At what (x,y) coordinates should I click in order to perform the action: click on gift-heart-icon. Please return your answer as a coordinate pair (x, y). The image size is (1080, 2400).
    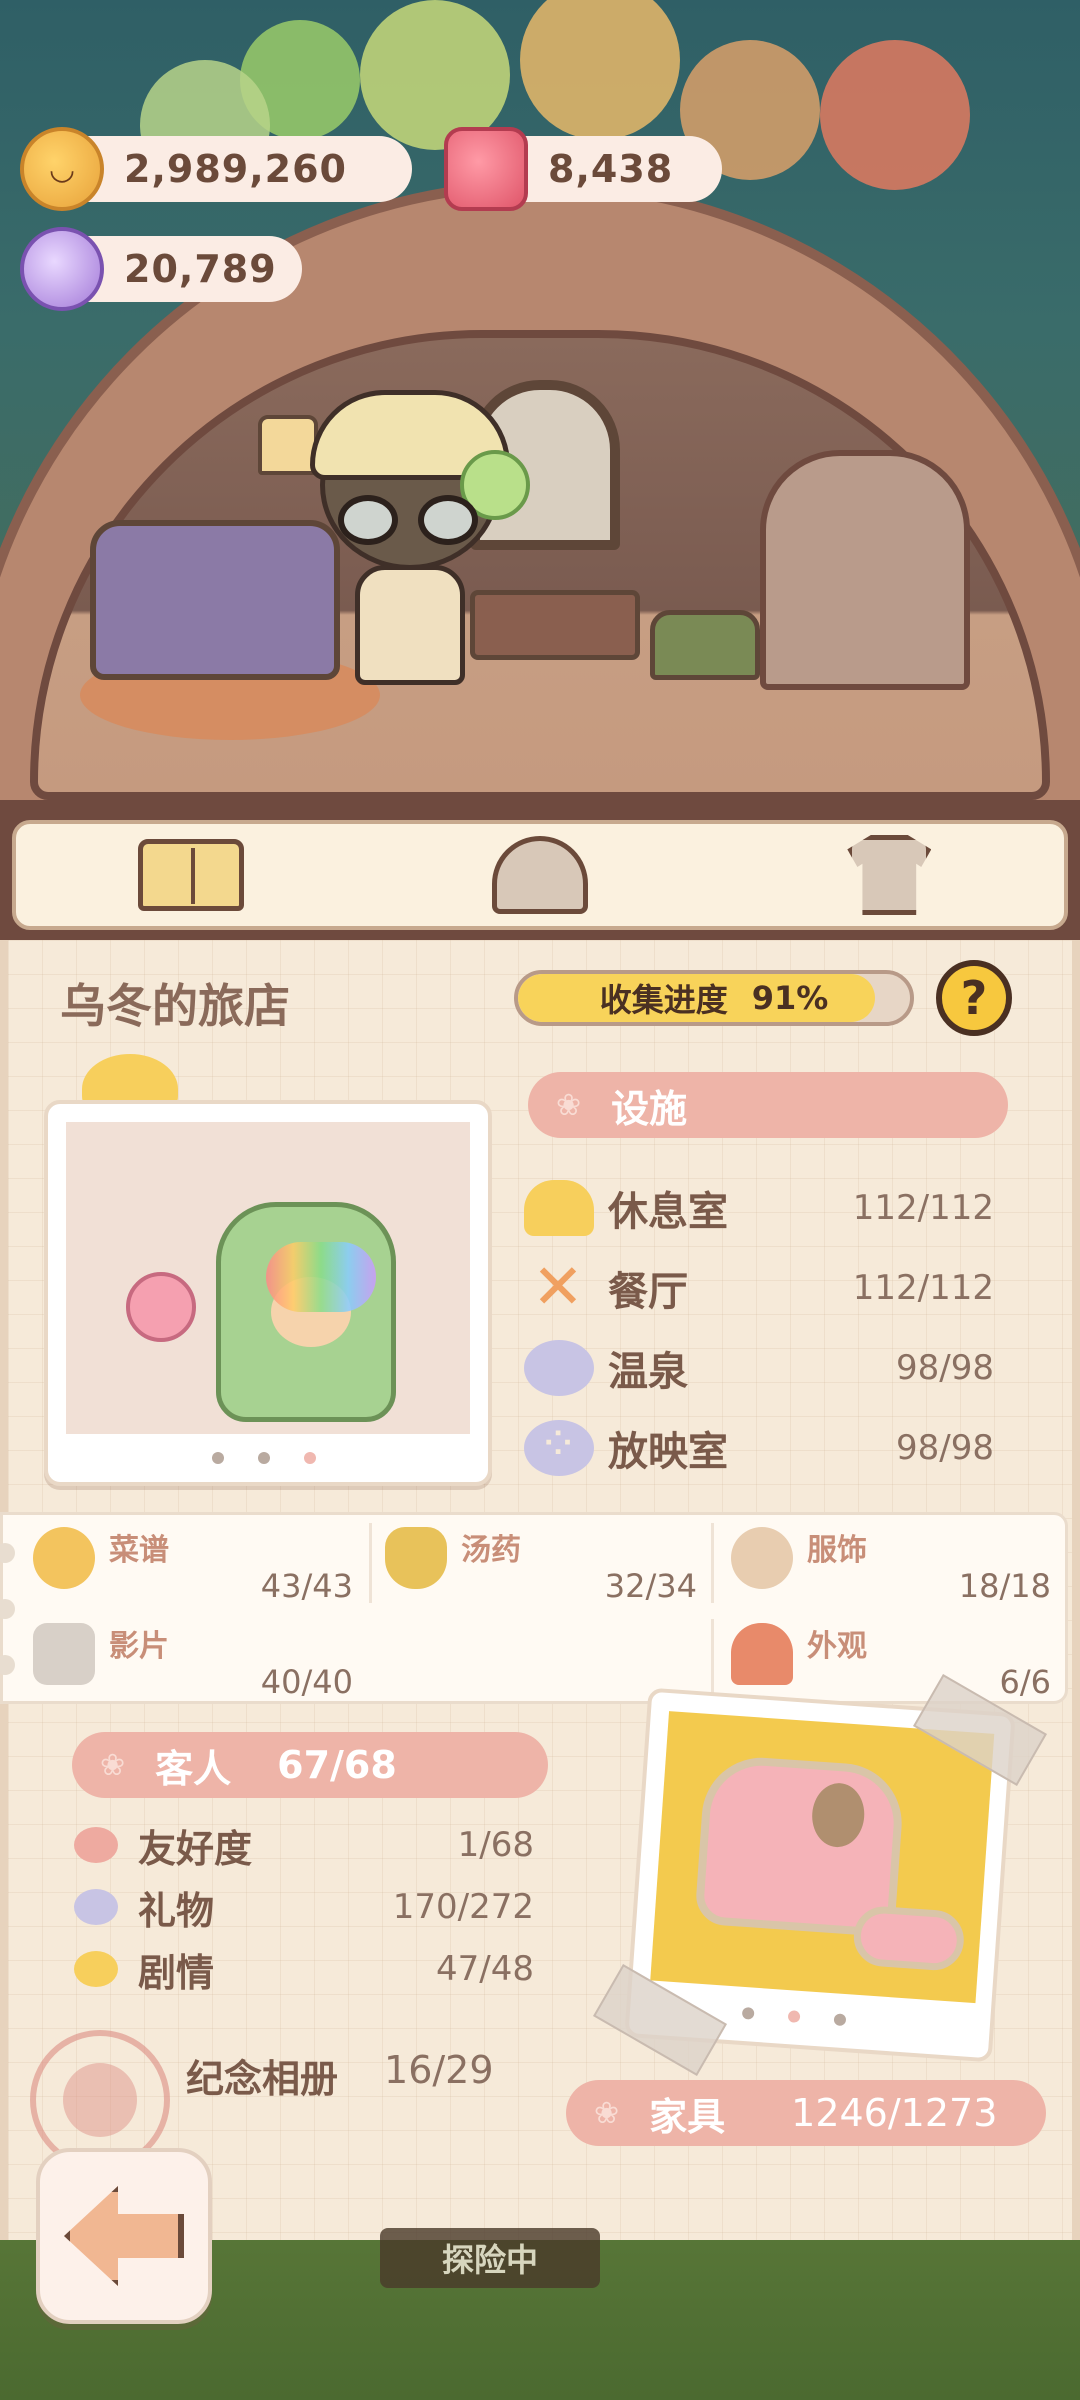
    Looking at the image, I should click on (96, 1907).